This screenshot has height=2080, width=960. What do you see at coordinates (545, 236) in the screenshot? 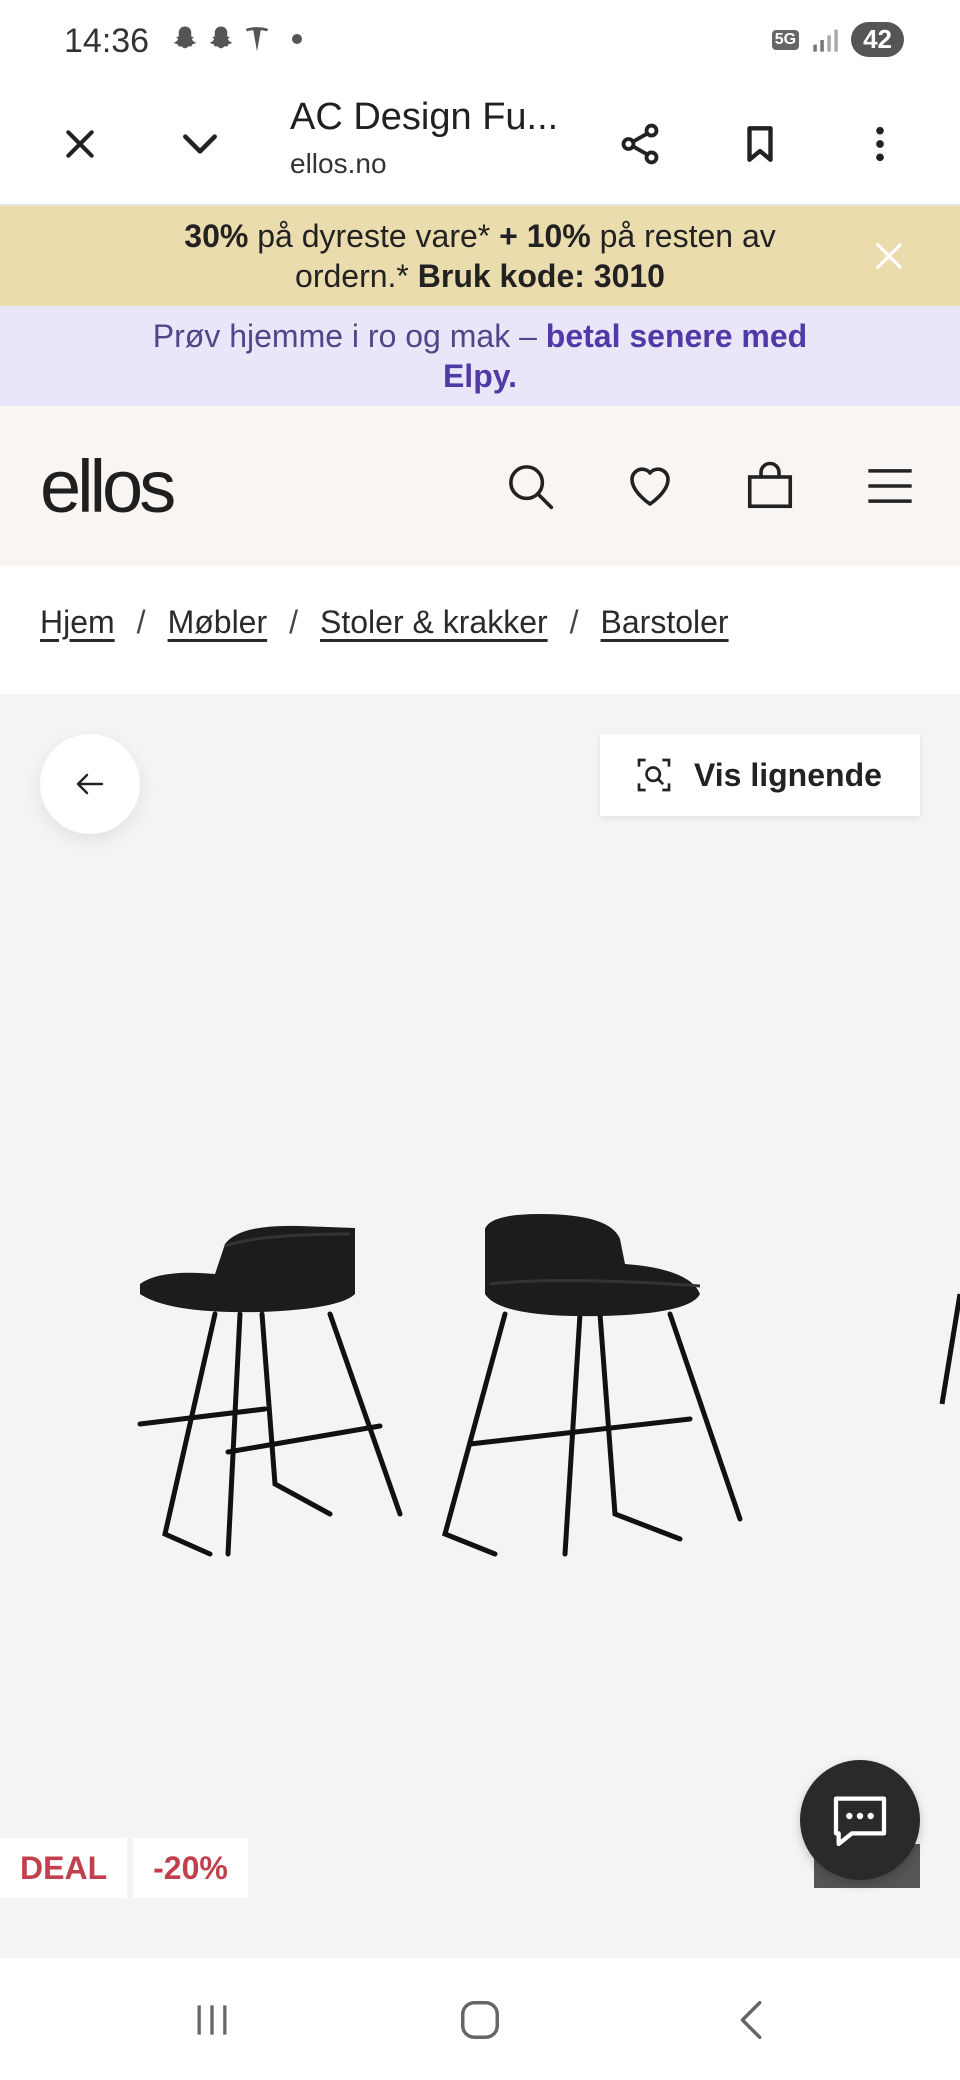
I see `promo-discount-2: + 10%` at bounding box center [545, 236].